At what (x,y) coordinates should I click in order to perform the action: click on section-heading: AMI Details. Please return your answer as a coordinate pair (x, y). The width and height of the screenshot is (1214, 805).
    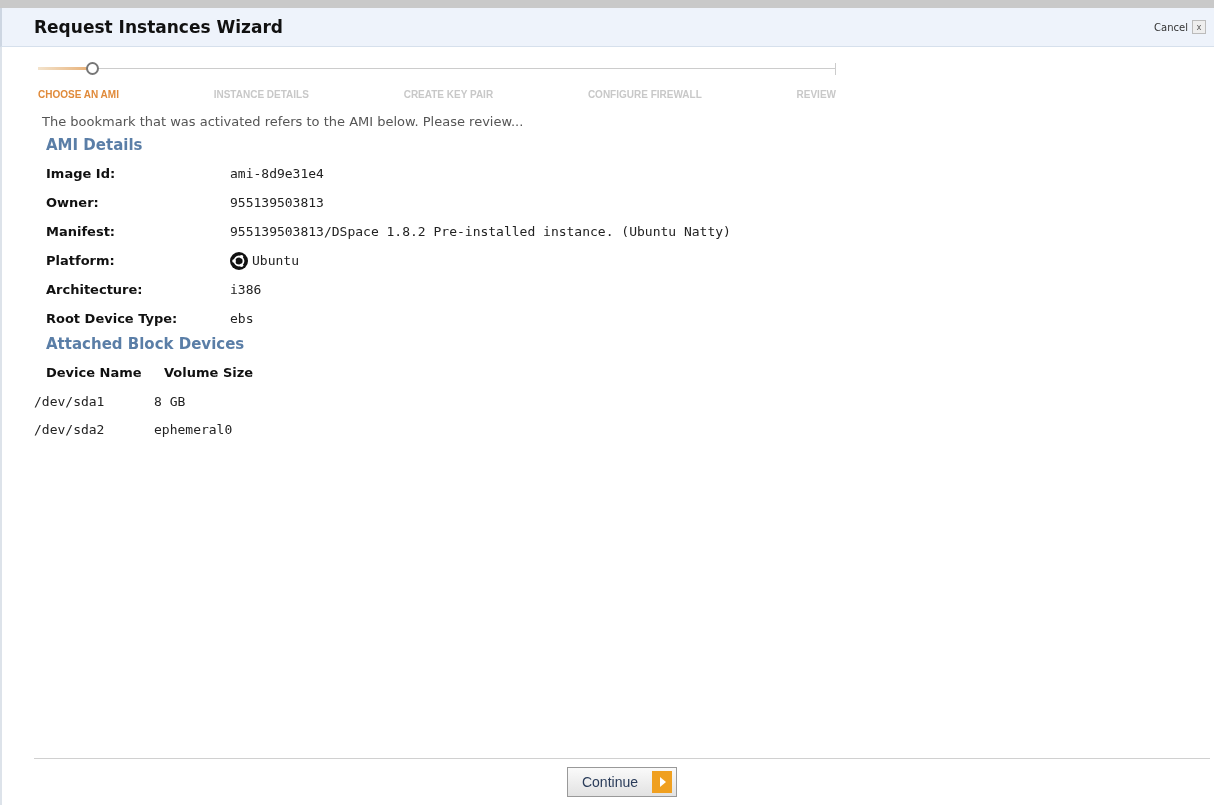
    Looking at the image, I should click on (95, 145).